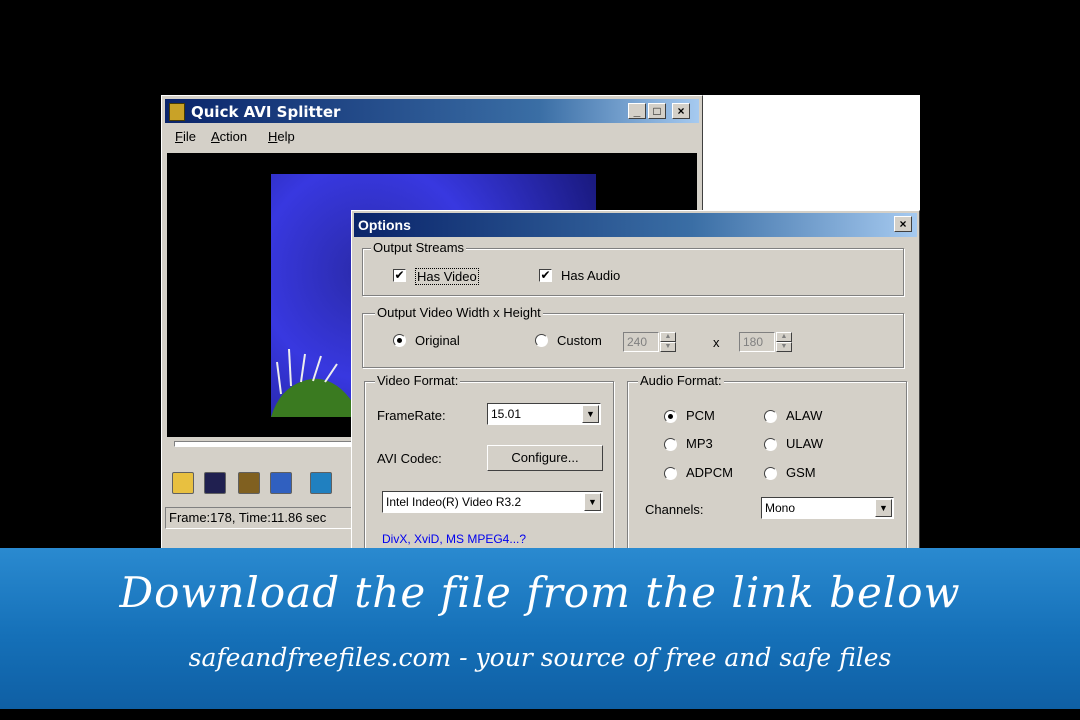 The image size is (1080, 720). Describe the element at coordinates (454, 539) in the screenshot. I see `codec-help-link: DivX, XviD, MS MPEG4...?` at that location.